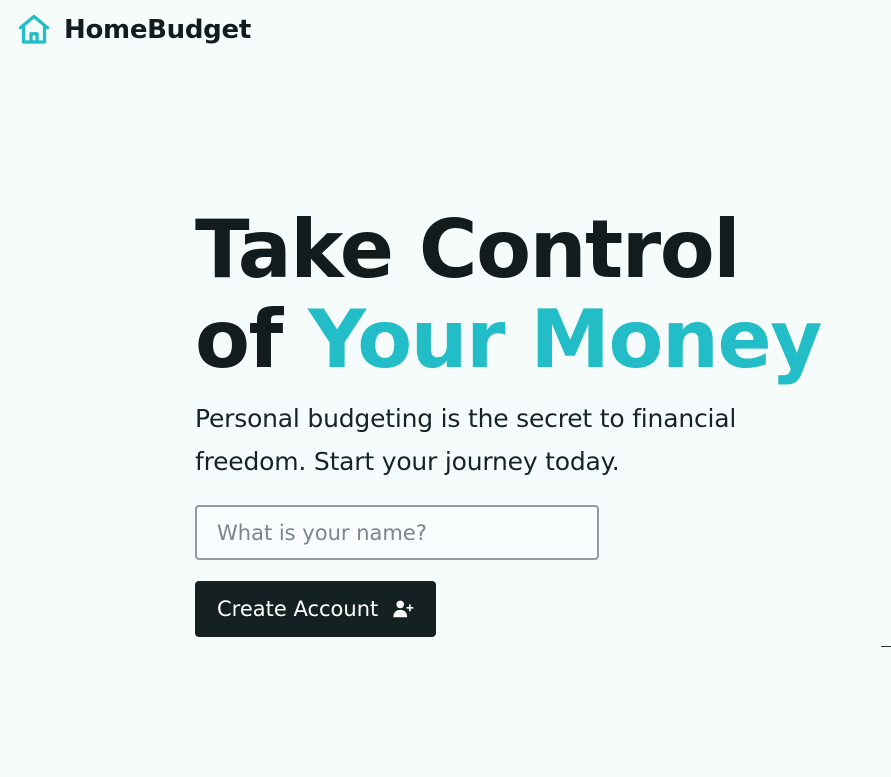  What do you see at coordinates (525, 571) in the screenshot?
I see `create-account-form: Create Account` at bounding box center [525, 571].